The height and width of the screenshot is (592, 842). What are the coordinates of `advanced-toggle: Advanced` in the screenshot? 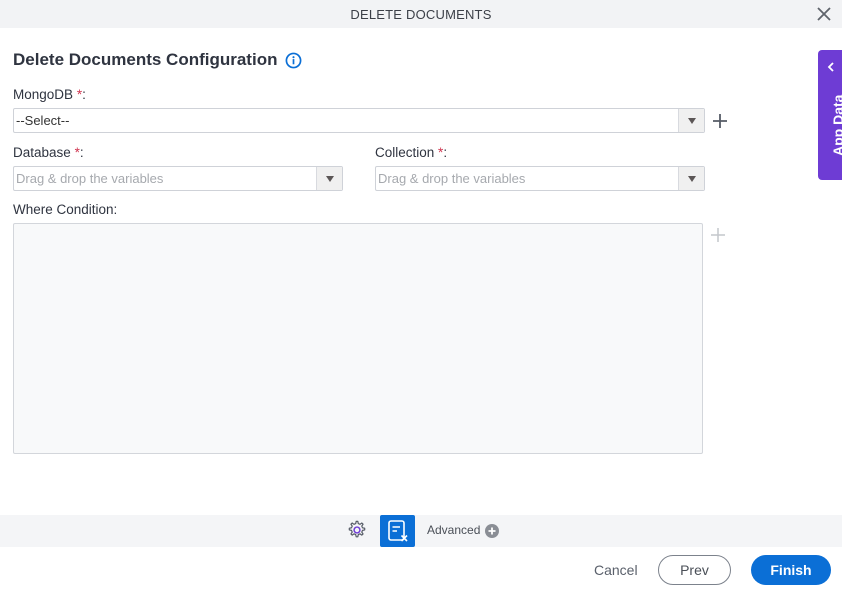 It's located at (453, 530).